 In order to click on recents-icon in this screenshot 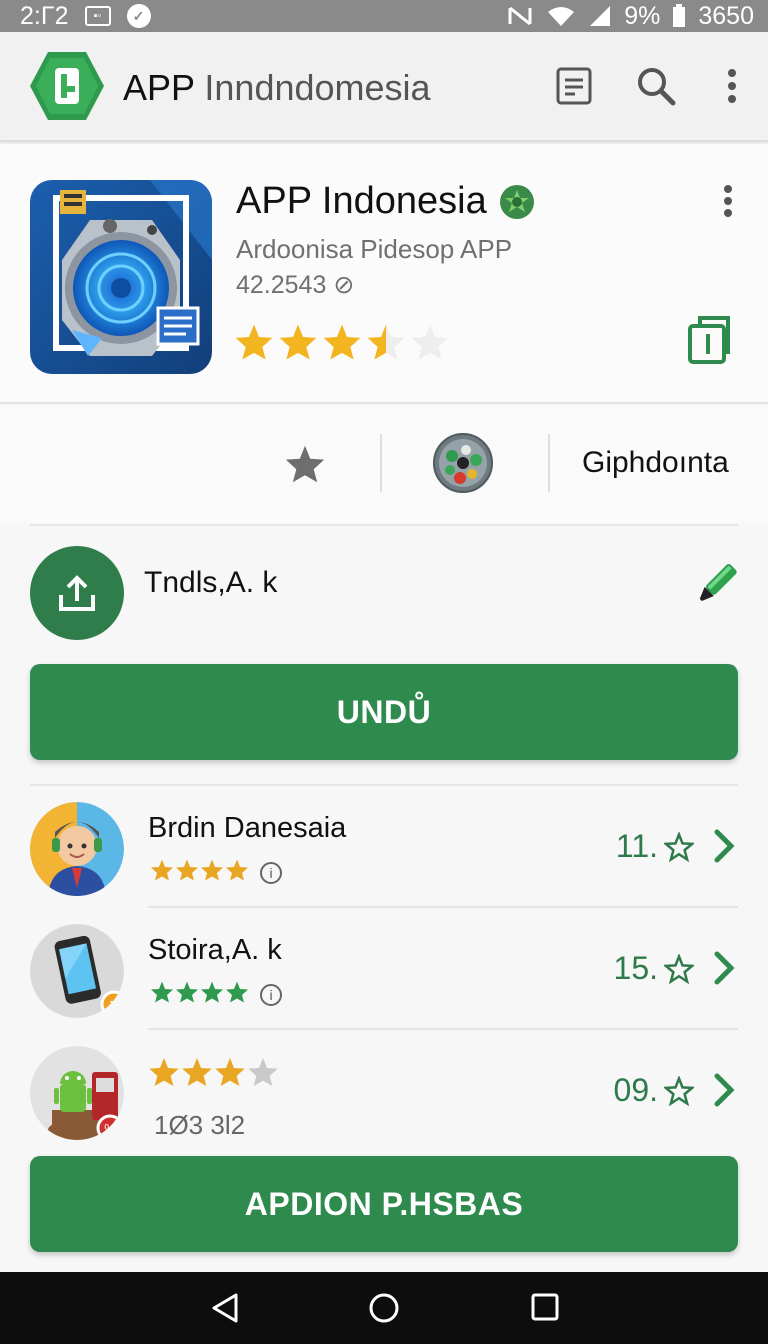, I will do `click(545, 1309)`.